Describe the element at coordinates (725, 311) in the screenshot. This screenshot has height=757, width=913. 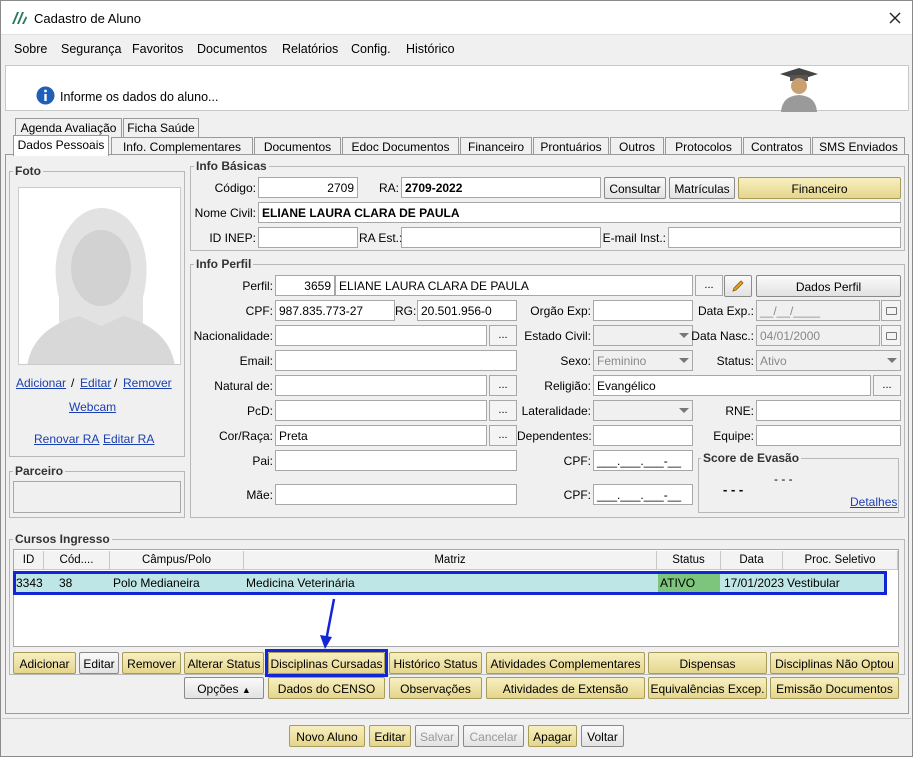
I see `data-exp-label: Data Exp.:` at that location.